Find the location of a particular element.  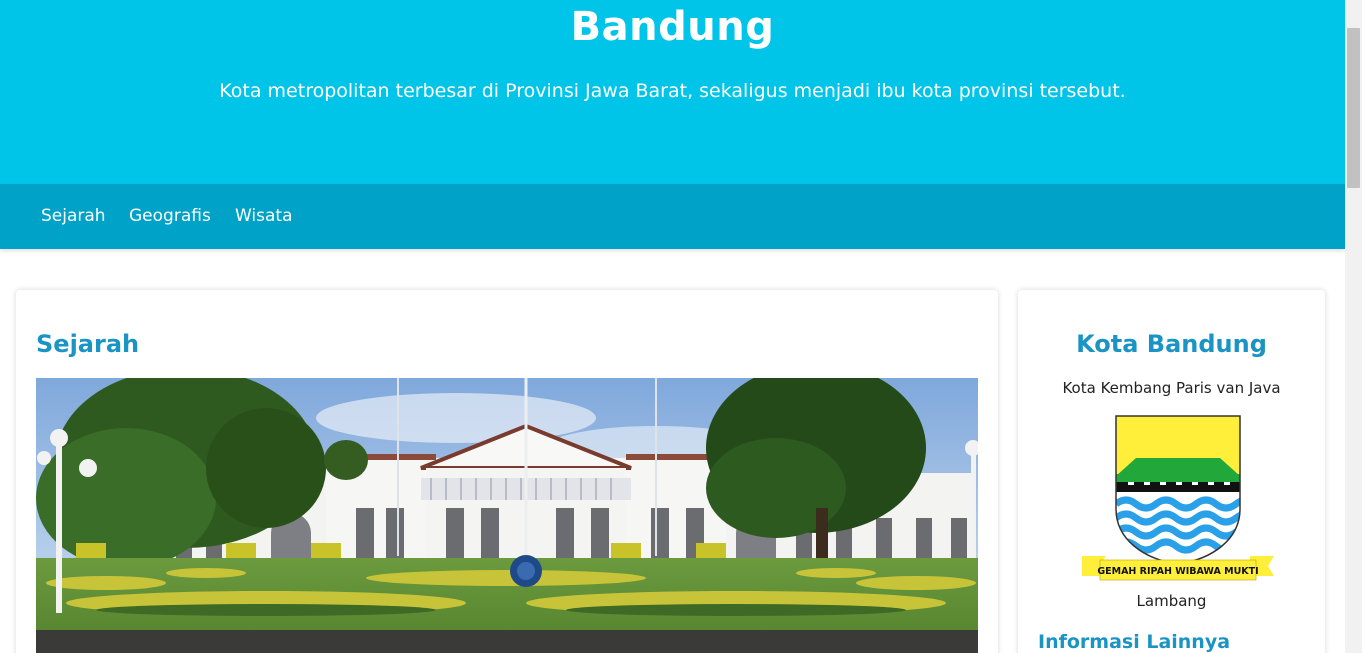

nav-link-geografis: Geografis is located at coordinates (170, 216).